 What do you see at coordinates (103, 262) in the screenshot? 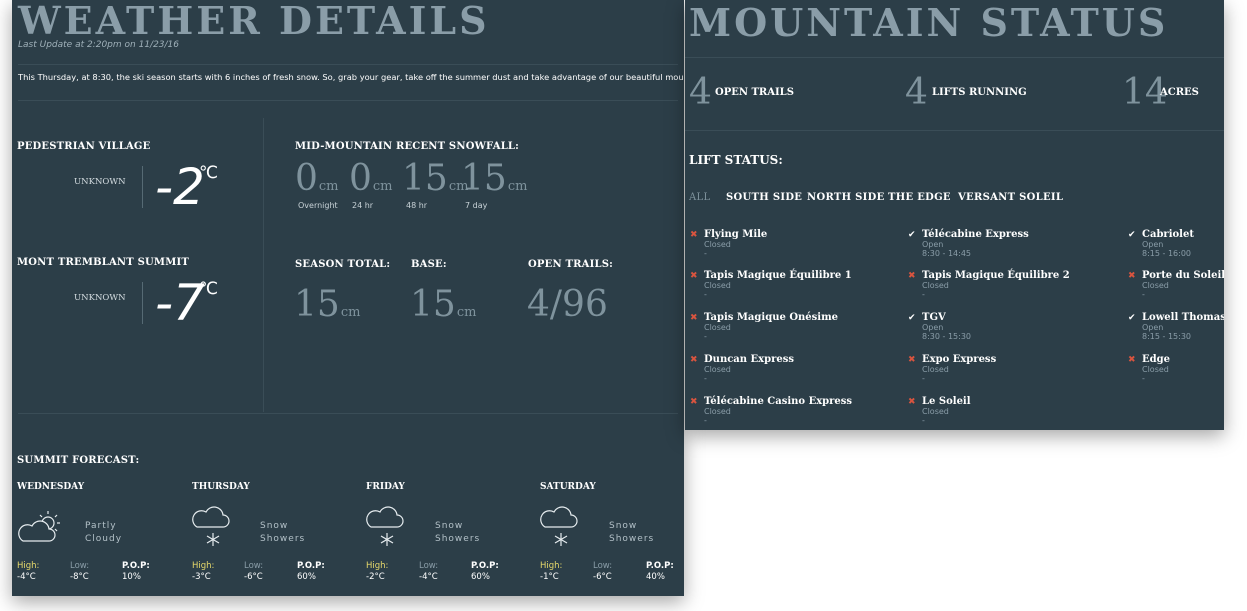
I see `summit-label: MONT TREMBLANT SUMMIT` at bounding box center [103, 262].